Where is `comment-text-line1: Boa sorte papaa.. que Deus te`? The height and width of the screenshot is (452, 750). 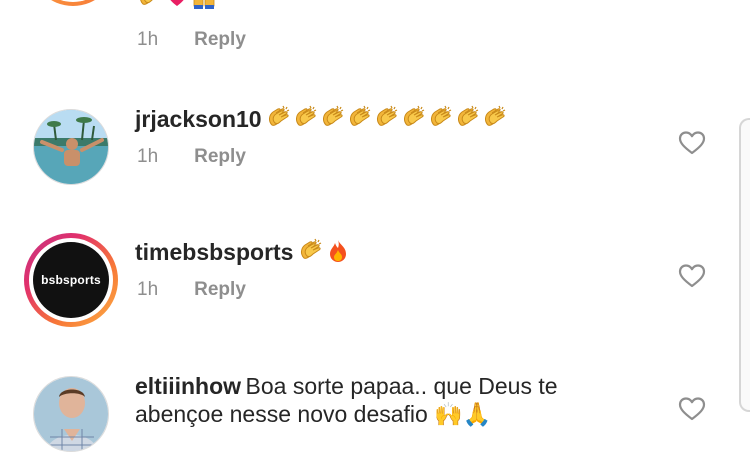 comment-text-line1: Boa sorte papaa.. que Deus te is located at coordinates (401, 386).